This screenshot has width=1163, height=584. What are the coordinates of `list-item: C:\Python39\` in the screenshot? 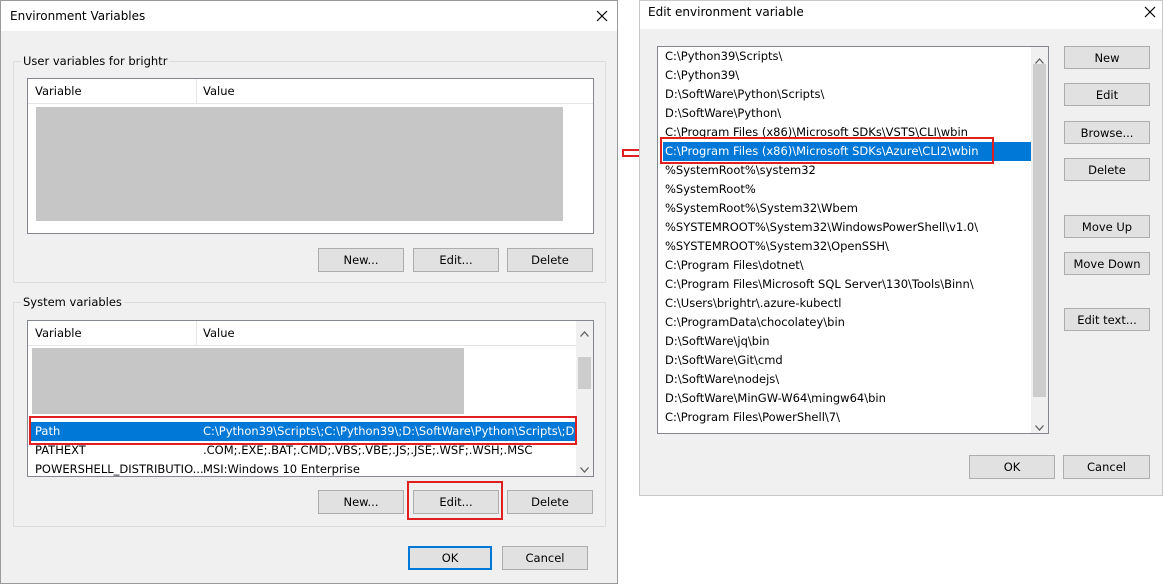 It's located at (702, 75).